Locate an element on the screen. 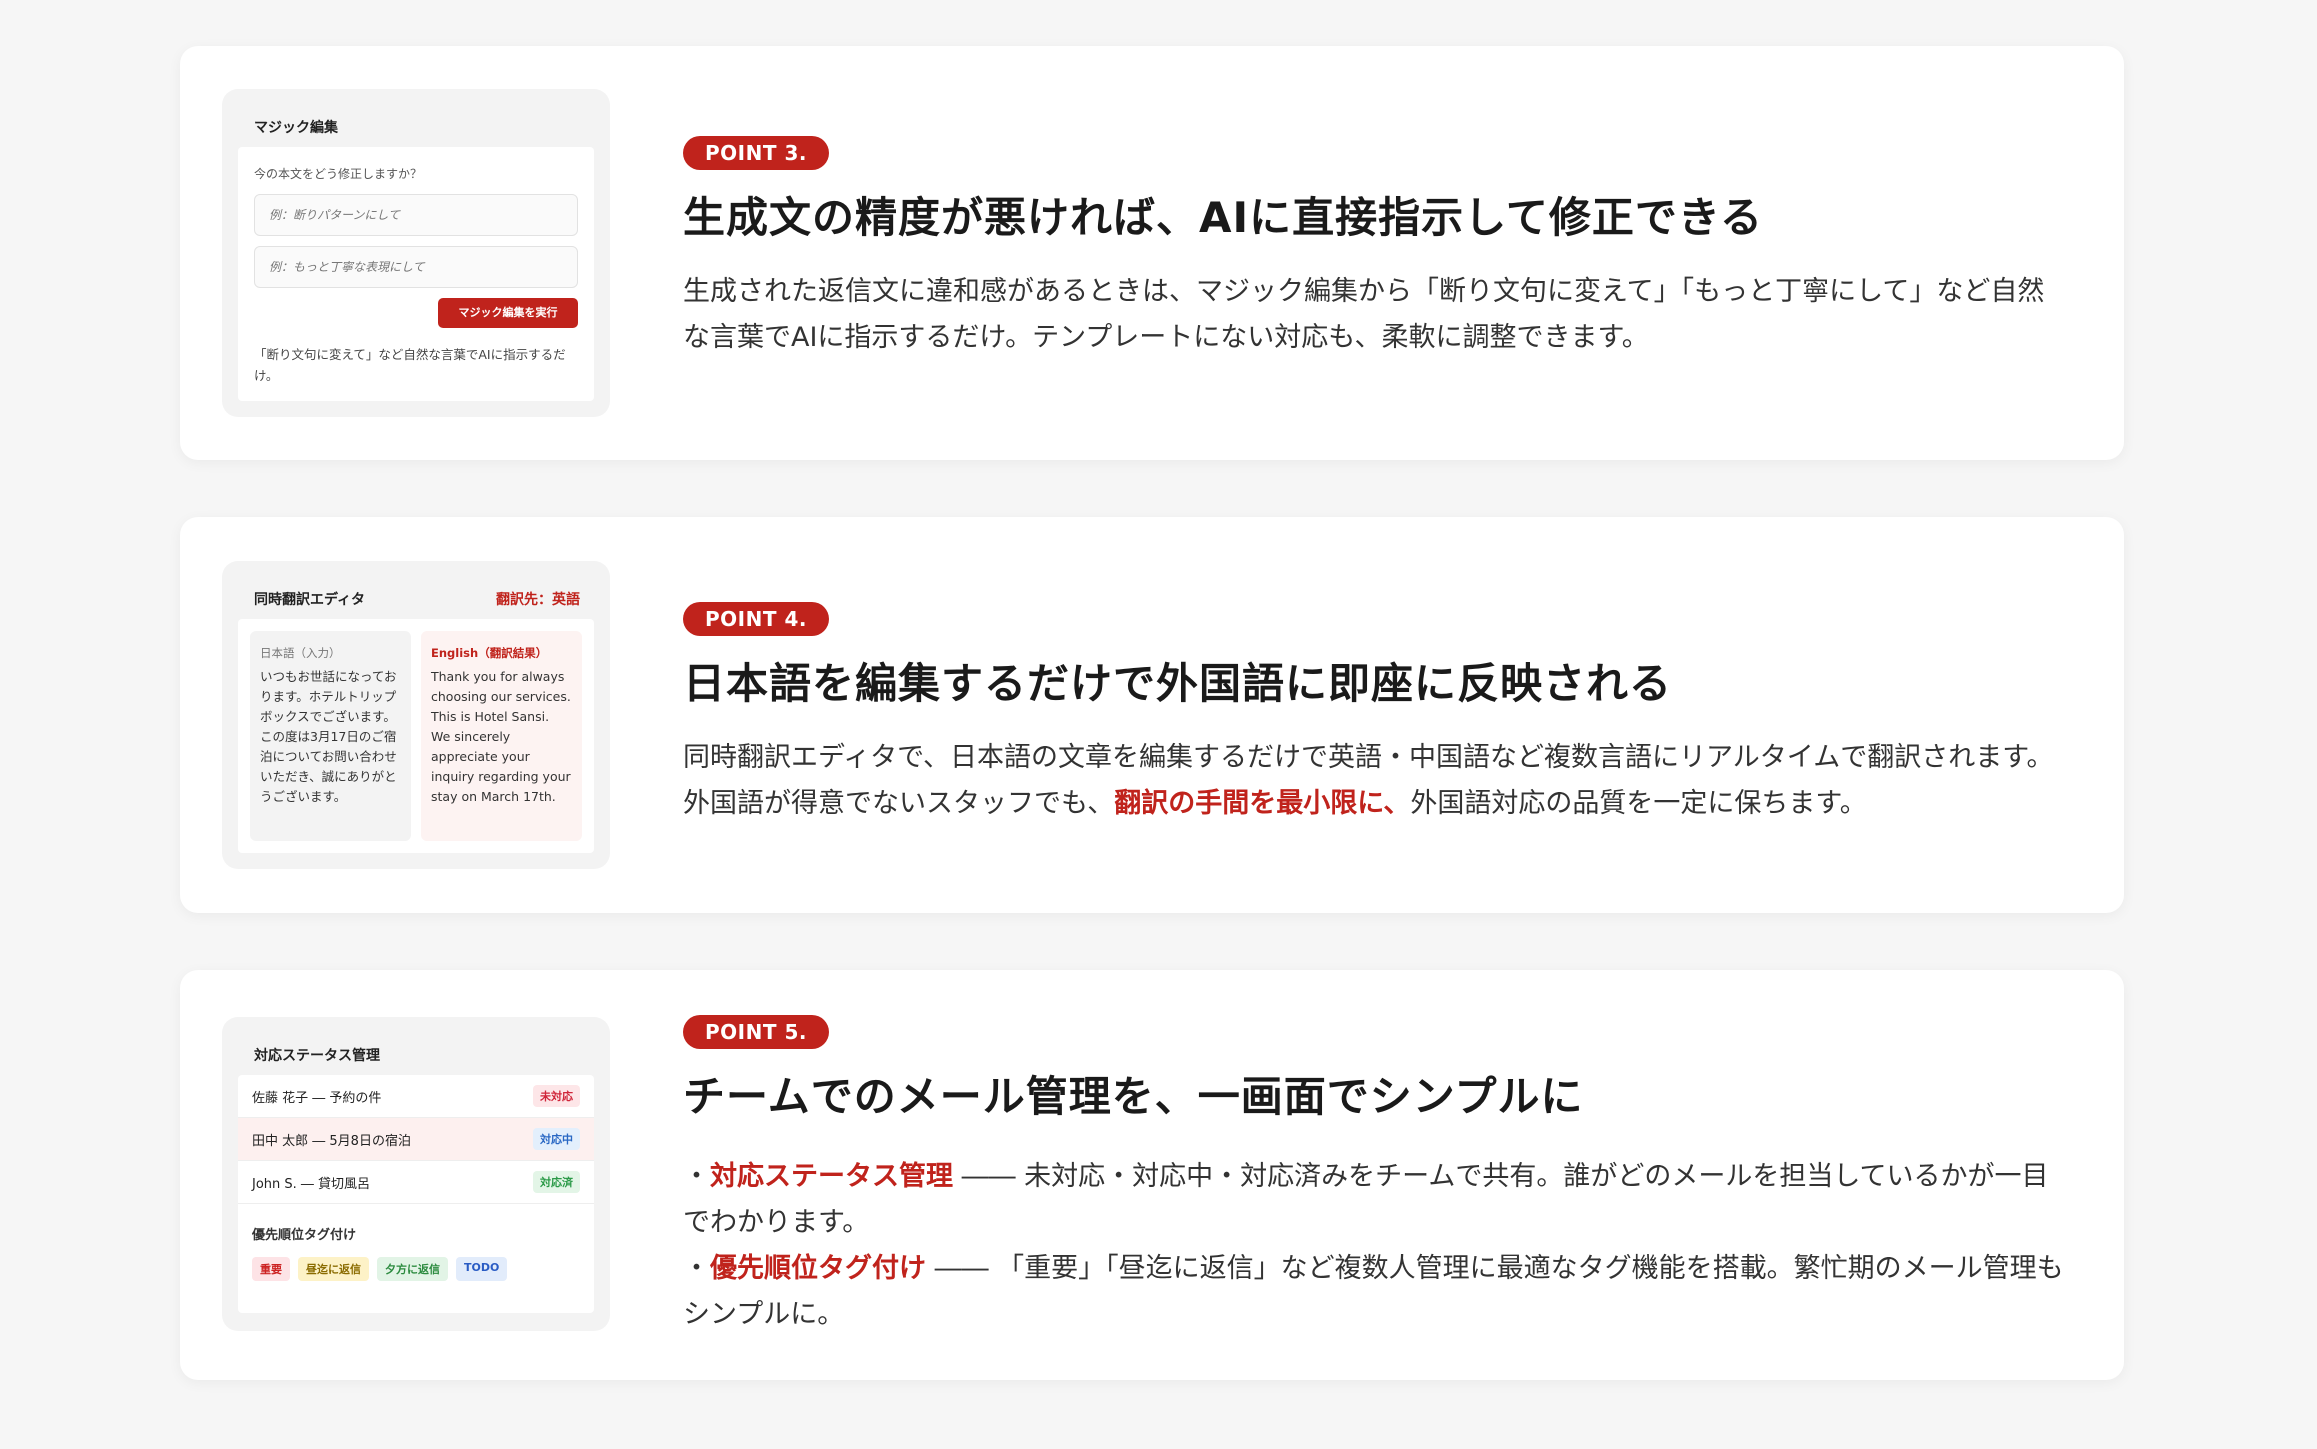 The height and width of the screenshot is (1449, 2317). row-name: 佐藤 花子 ― 予約の件 is located at coordinates (317, 1098).